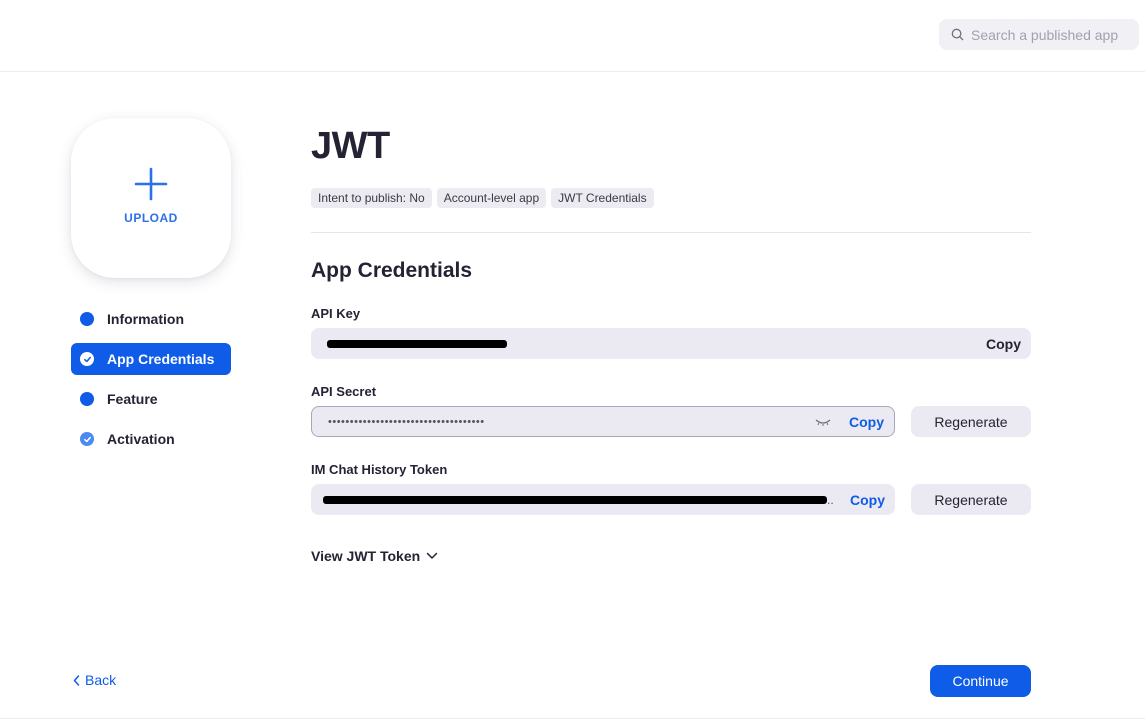  Describe the element at coordinates (971, 499) in the screenshot. I see `im-chat-token-regenerate-button: Regenerate` at that location.